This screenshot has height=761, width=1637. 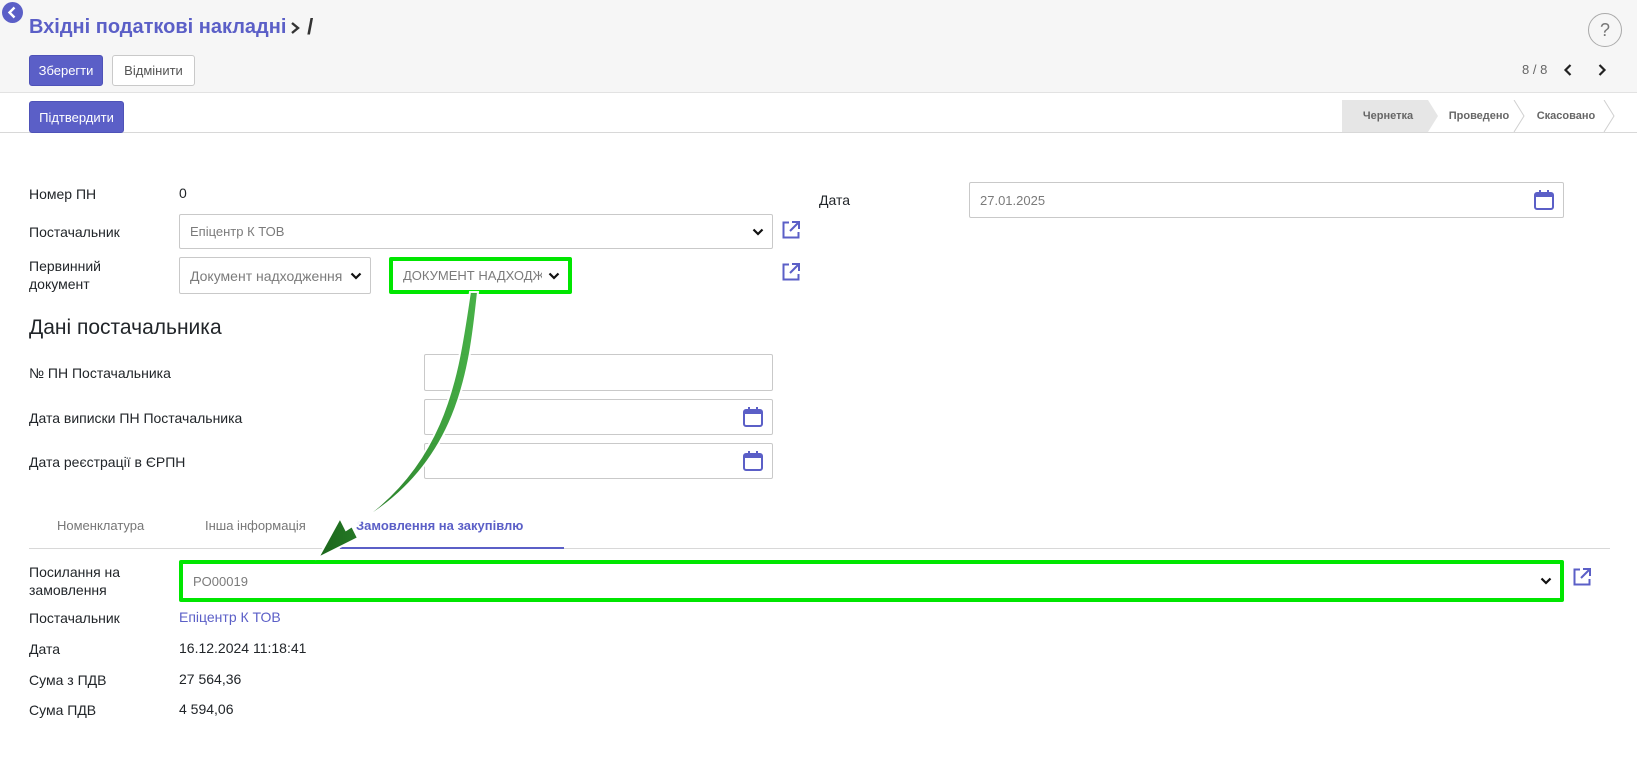 I want to click on chevron-left-icon, so click(x=1568, y=70).